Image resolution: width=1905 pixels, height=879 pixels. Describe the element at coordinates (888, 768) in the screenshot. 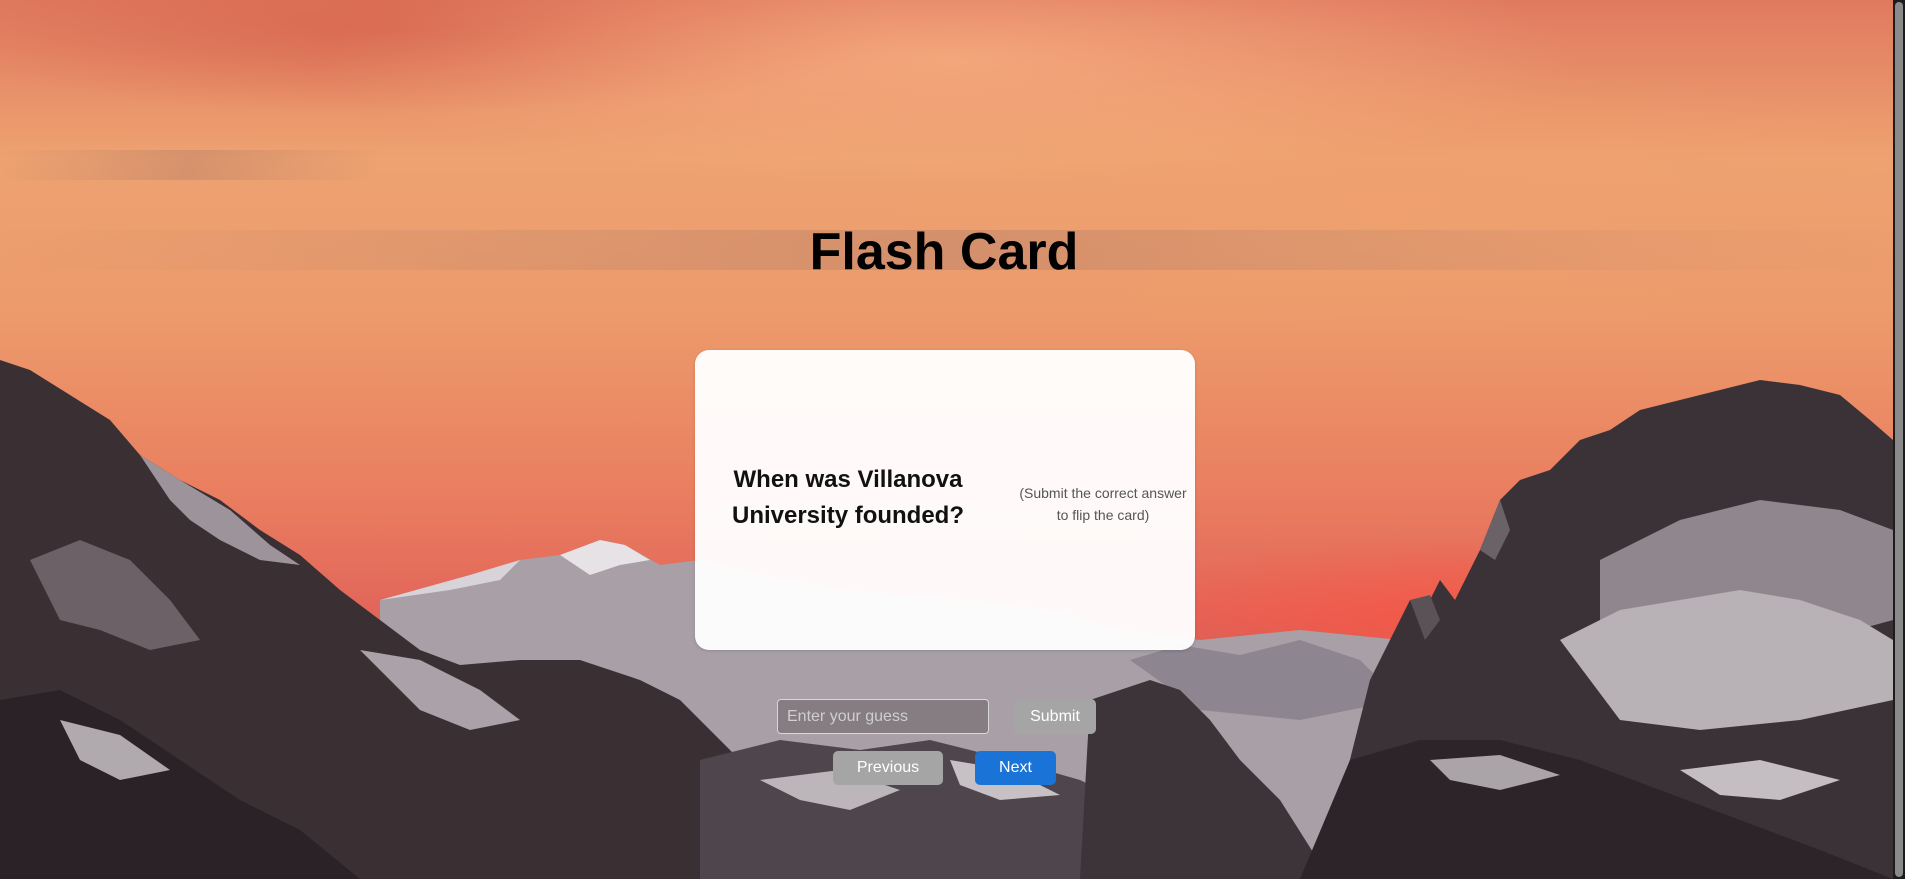

I see `previous-button: Previous` at that location.